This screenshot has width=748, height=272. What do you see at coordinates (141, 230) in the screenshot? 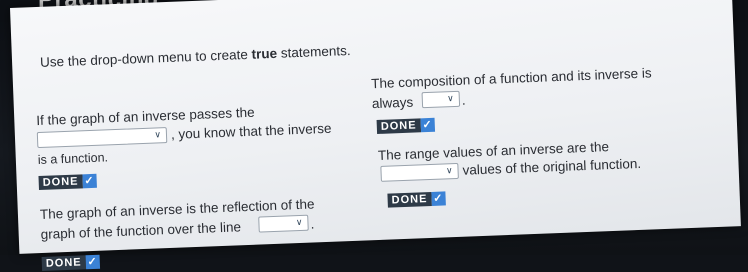
I see `q2-line2: graph of the function over the line` at bounding box center [141, 230].